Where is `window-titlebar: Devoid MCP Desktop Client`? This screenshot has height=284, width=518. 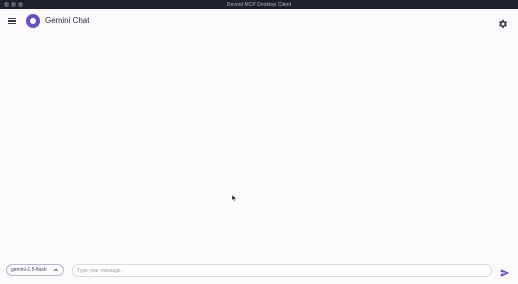 window-titlebar: Devoid MCP Desktop Client is located at coordinates (259, 4).